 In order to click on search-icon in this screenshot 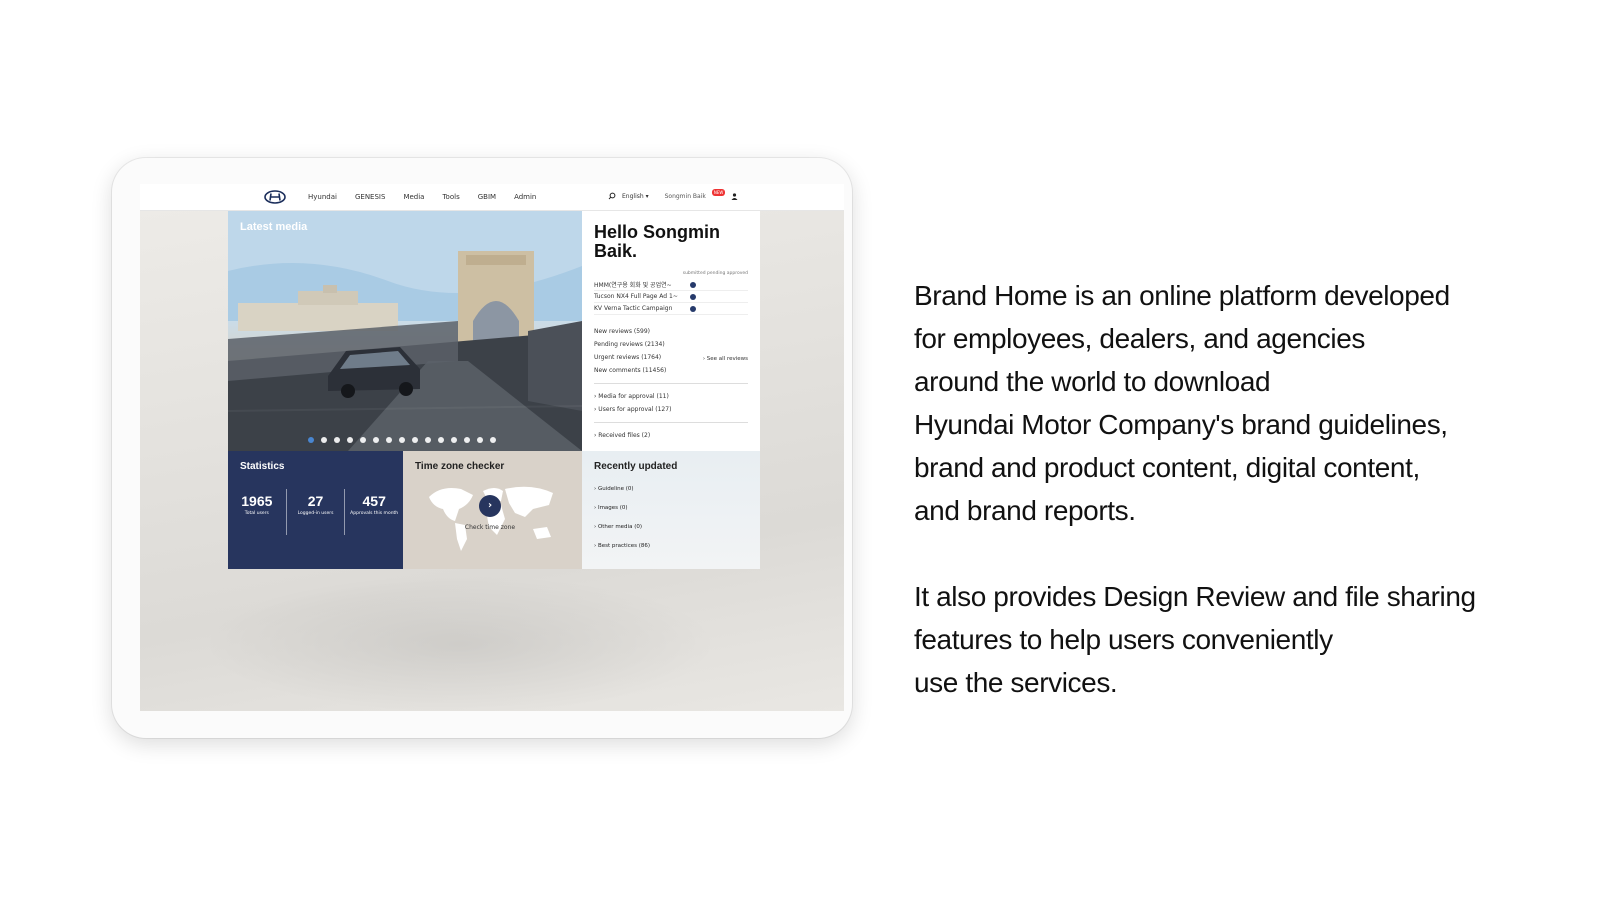, I will do `click(612, 196)`.